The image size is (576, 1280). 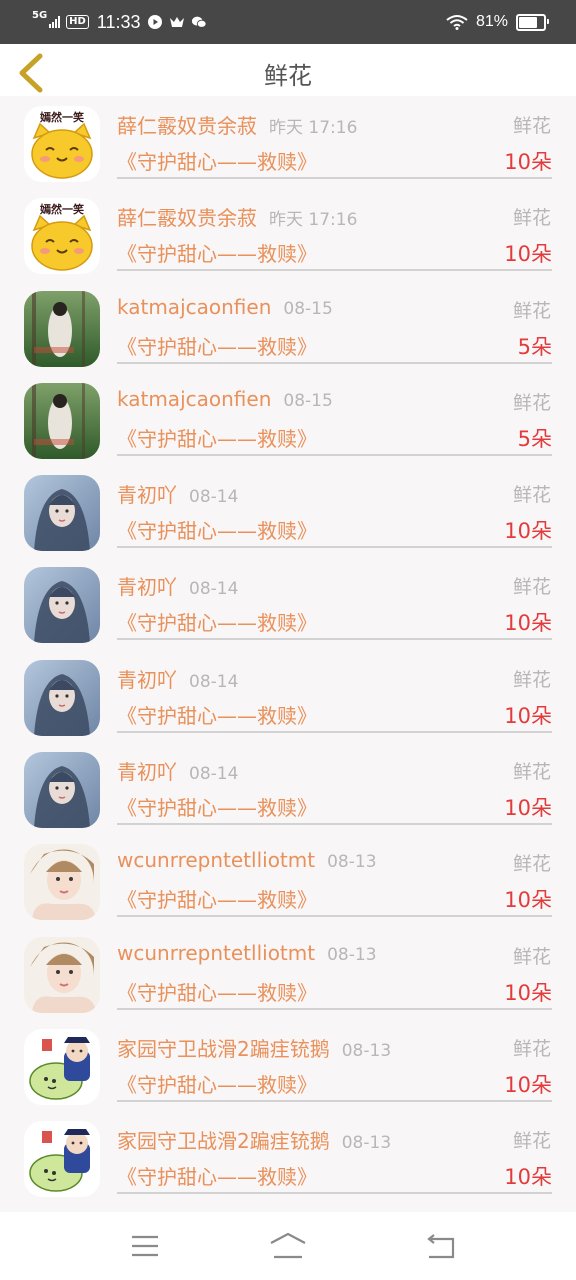 What do you see at coordinates (288, 70) in the screenshot?
I see `app-header: 鲜花` at bounding box center [288, 70].